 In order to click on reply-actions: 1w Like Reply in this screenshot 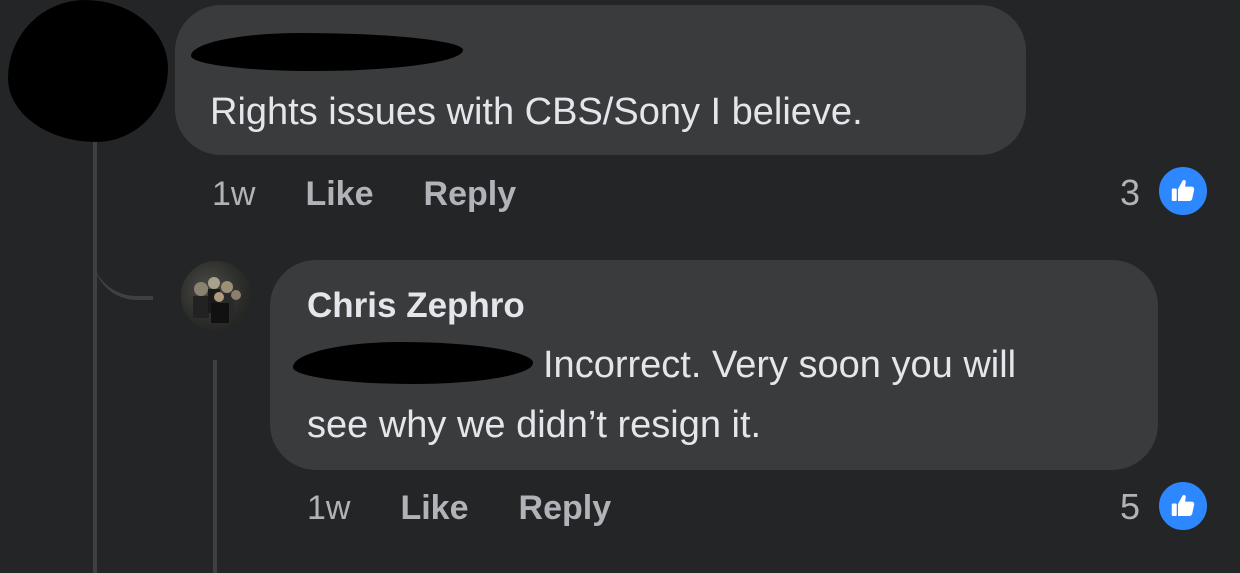, I will do `click(459, 508)`.